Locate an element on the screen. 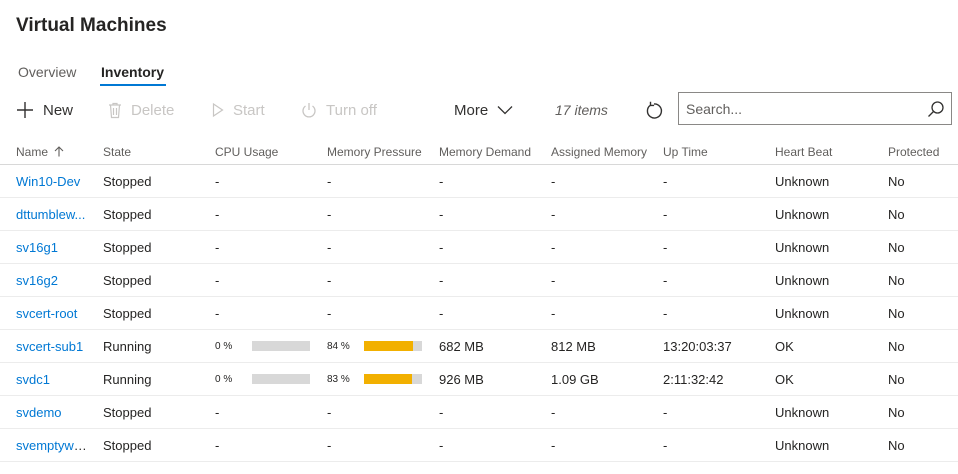 This screenshot has height=474, width=958. search-box is located at coordinates (815, 108).